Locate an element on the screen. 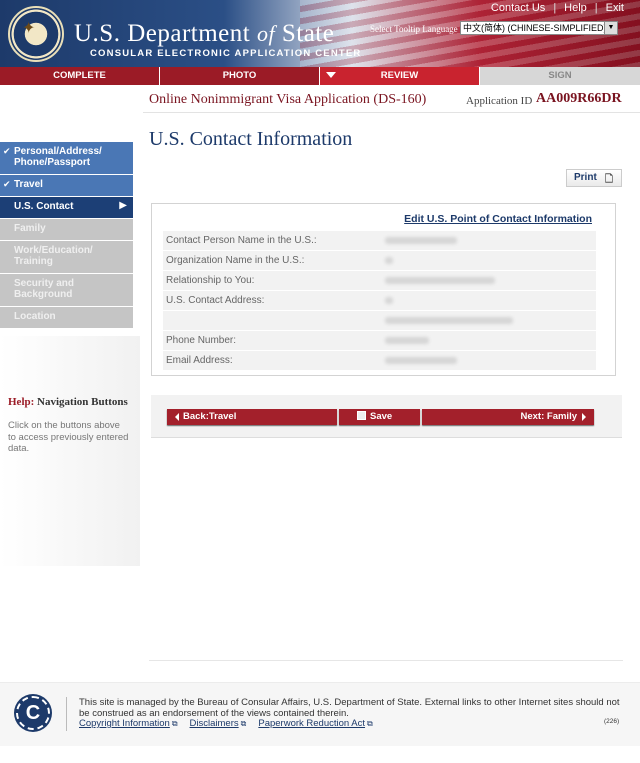 The image size is (640, 763). save-button: Save is located at coordinates (379, 417).